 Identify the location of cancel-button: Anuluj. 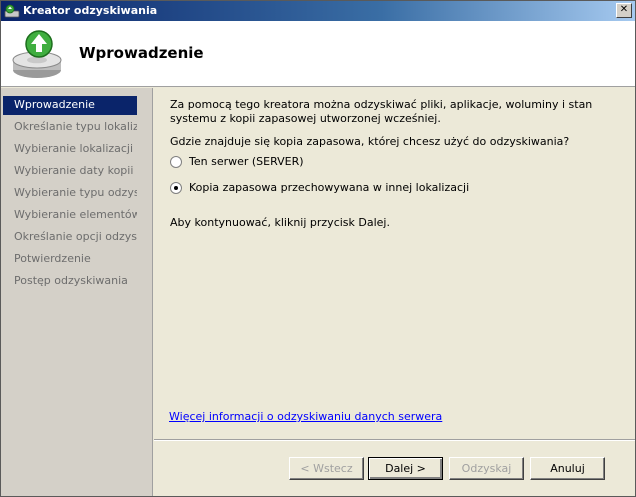
(567, 468).